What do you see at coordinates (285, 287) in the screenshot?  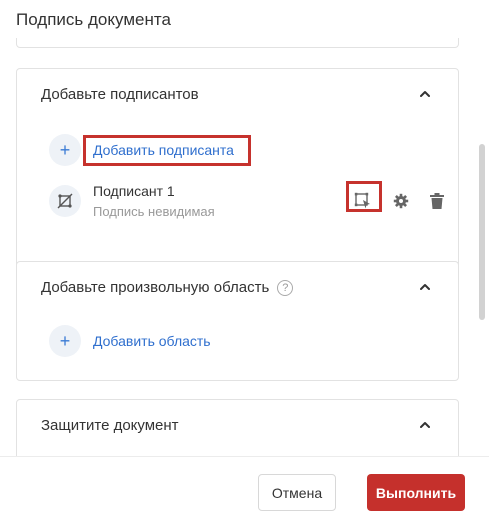 I see `help-icon: ?` at bounding box center [285, 287].